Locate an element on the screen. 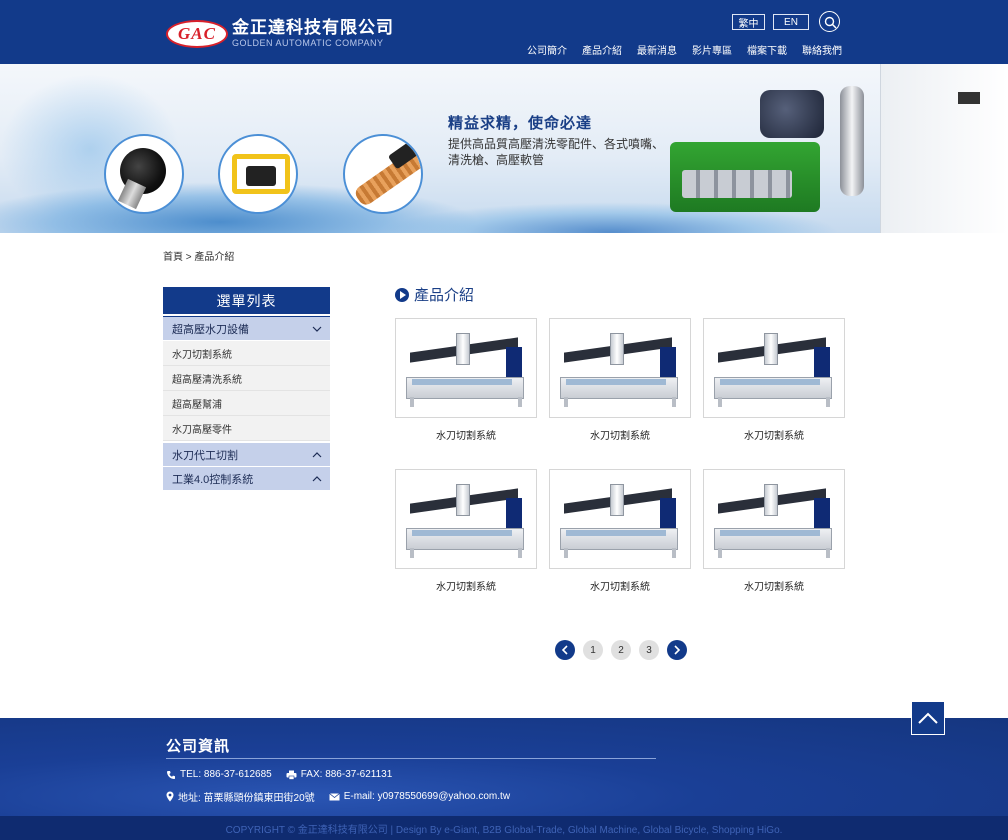 The height and width of the screenshot is (840, 1008). mail-icon is located at coordinates (334, 796).